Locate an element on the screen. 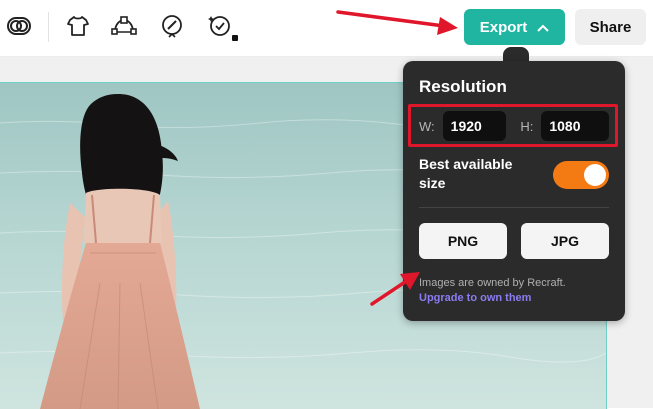 Image resolution: width=653 pixels, height=409 pixels. popup-divider is located at coordinates (514, 207).